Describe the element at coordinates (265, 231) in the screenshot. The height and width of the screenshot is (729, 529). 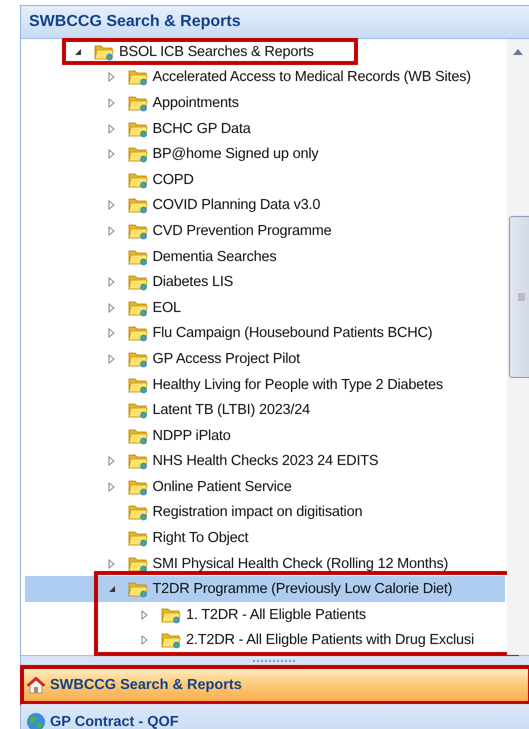
I see `tree-item: CVD Prevention Programme` at that location.